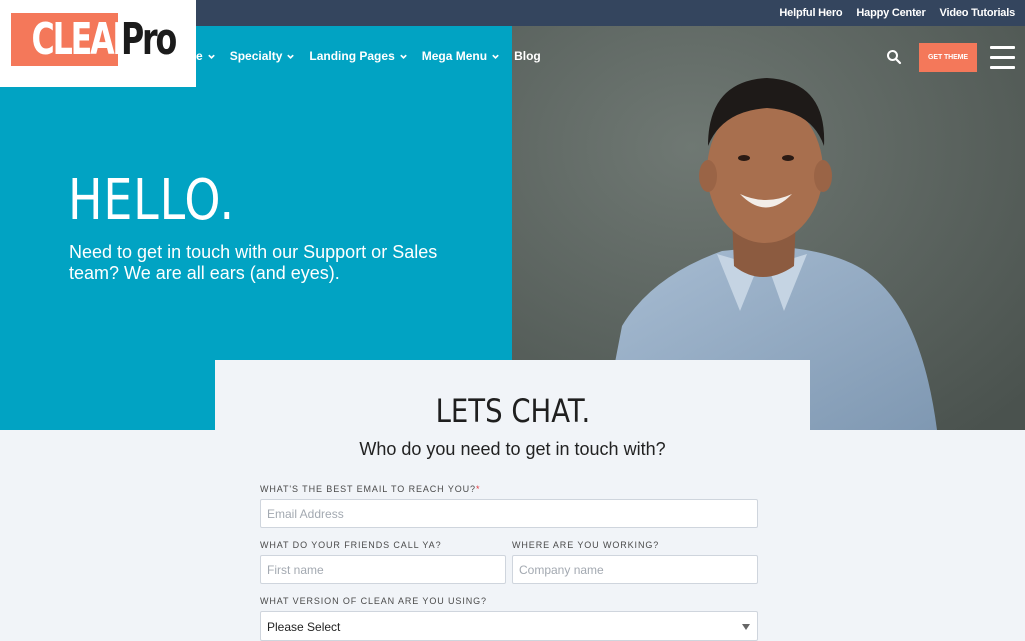  I want to click on first-name-field, so click(383, 569).